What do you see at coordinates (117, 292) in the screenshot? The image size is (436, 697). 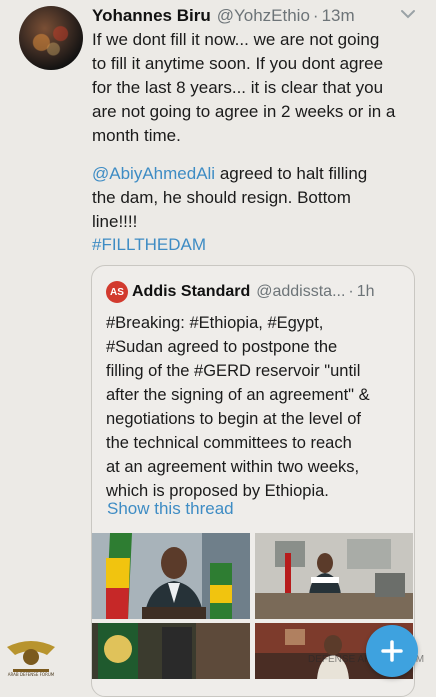 I see `addis-standard-logo: AS` at bounding box center [117, 292].